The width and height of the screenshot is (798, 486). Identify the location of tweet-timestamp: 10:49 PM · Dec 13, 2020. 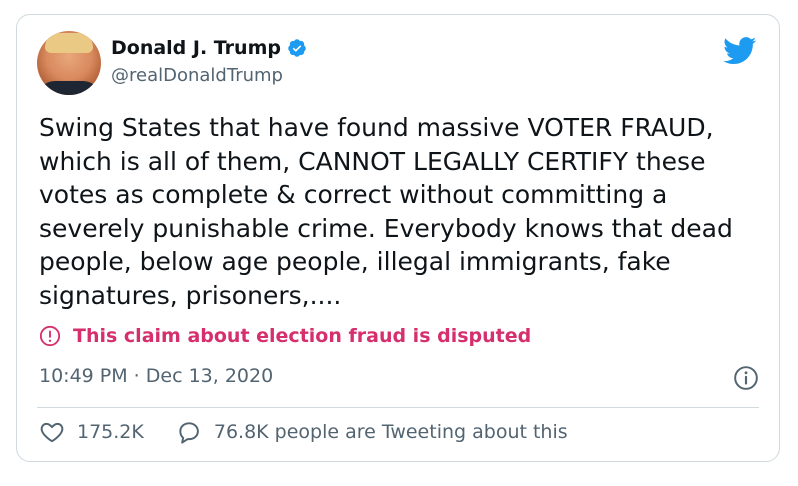
(156, 376).